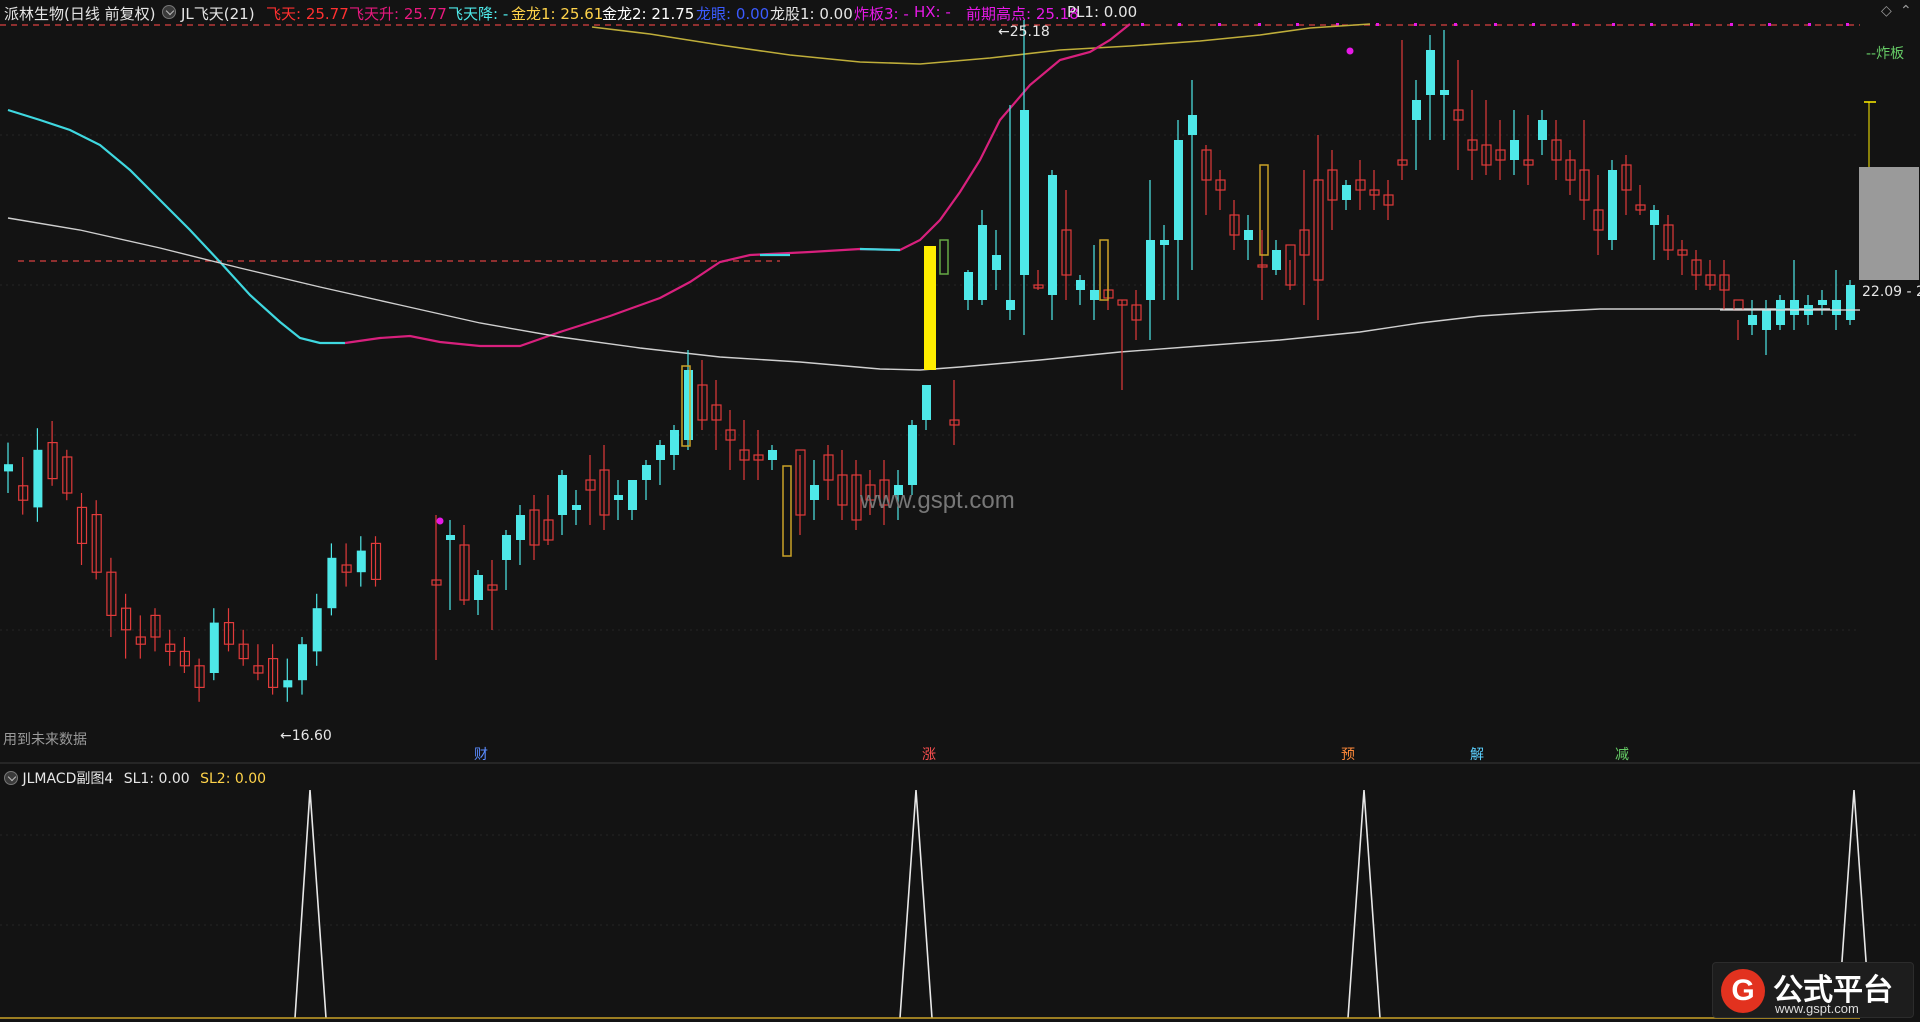  I want to click on yellow-limit-up-bar, so click(930, 308).